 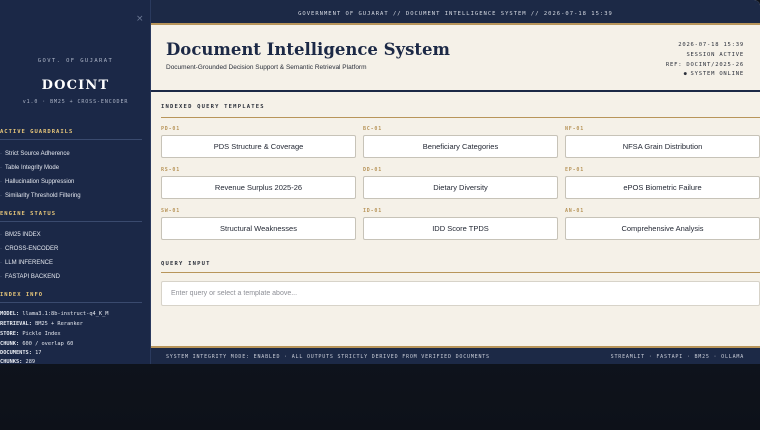 I want to click on query-input, so click(x=460, y=293).